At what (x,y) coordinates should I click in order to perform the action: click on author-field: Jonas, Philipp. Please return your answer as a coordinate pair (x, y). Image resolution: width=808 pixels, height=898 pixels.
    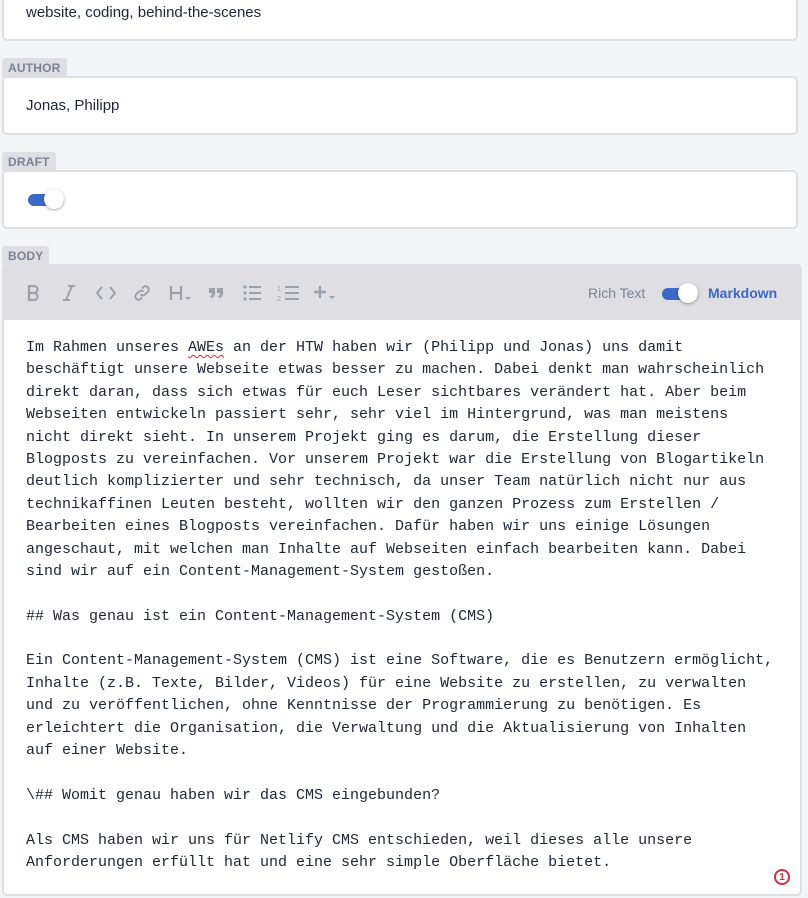
    Looking at the image, I should click on (400, 105).